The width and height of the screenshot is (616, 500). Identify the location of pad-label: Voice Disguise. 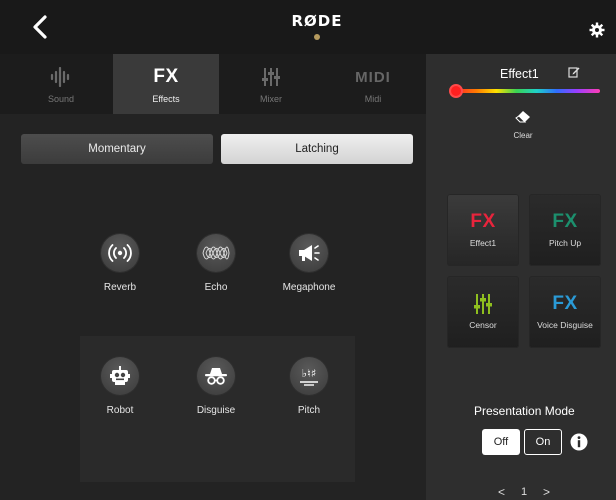
(565, 325).